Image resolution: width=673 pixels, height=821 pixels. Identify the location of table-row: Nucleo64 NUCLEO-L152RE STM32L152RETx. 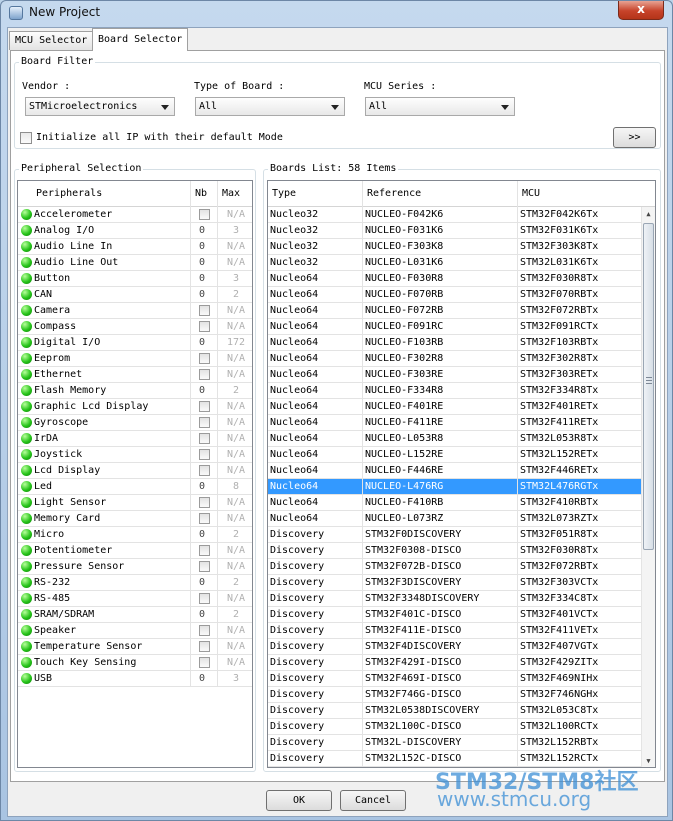
(454, 455).